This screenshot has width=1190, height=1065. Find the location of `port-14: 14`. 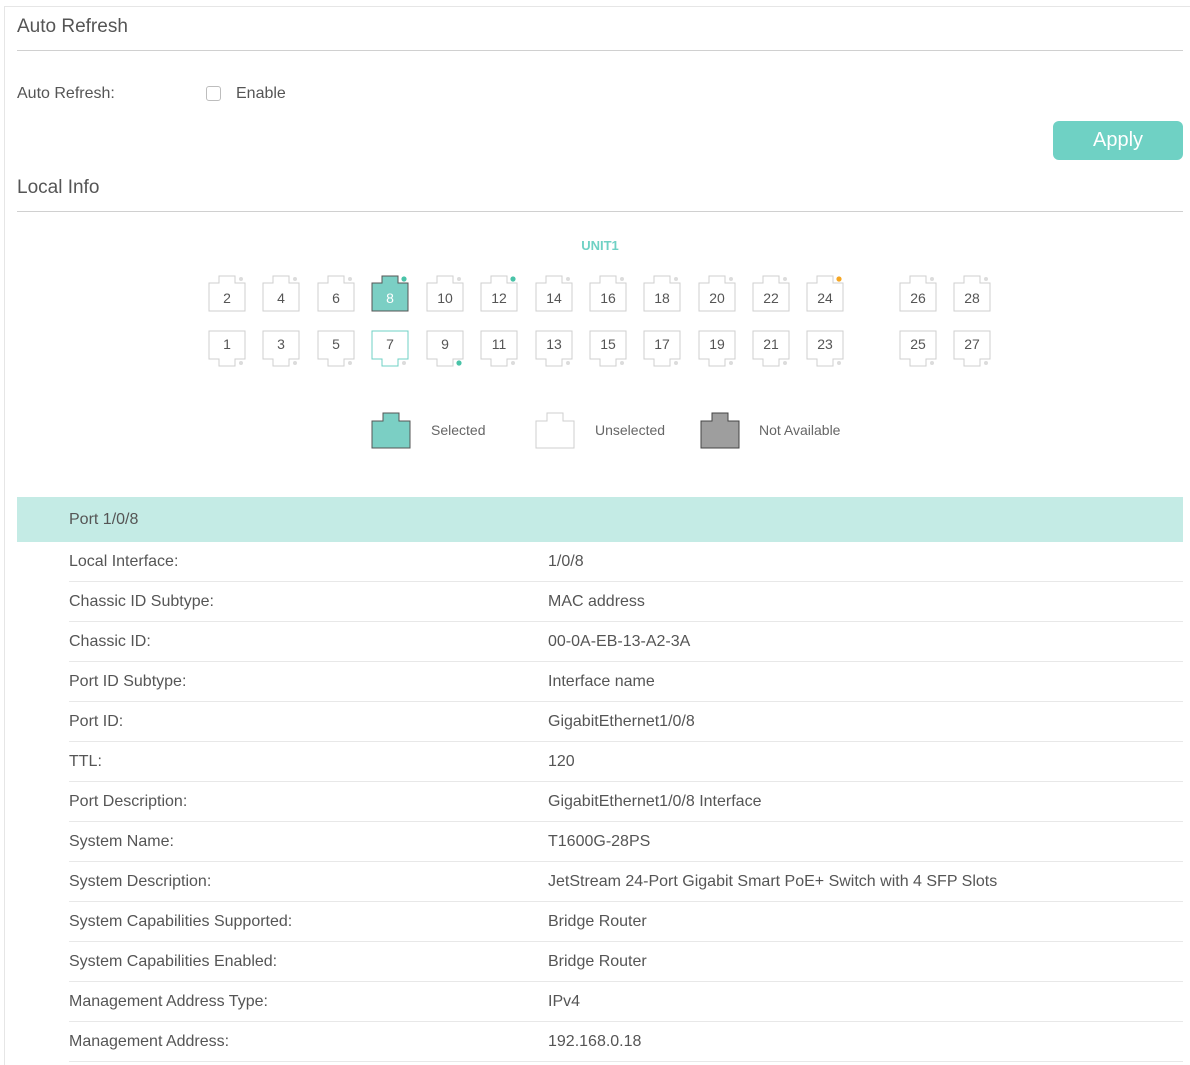

port-14: 14 is located at coordinates (554, 293).